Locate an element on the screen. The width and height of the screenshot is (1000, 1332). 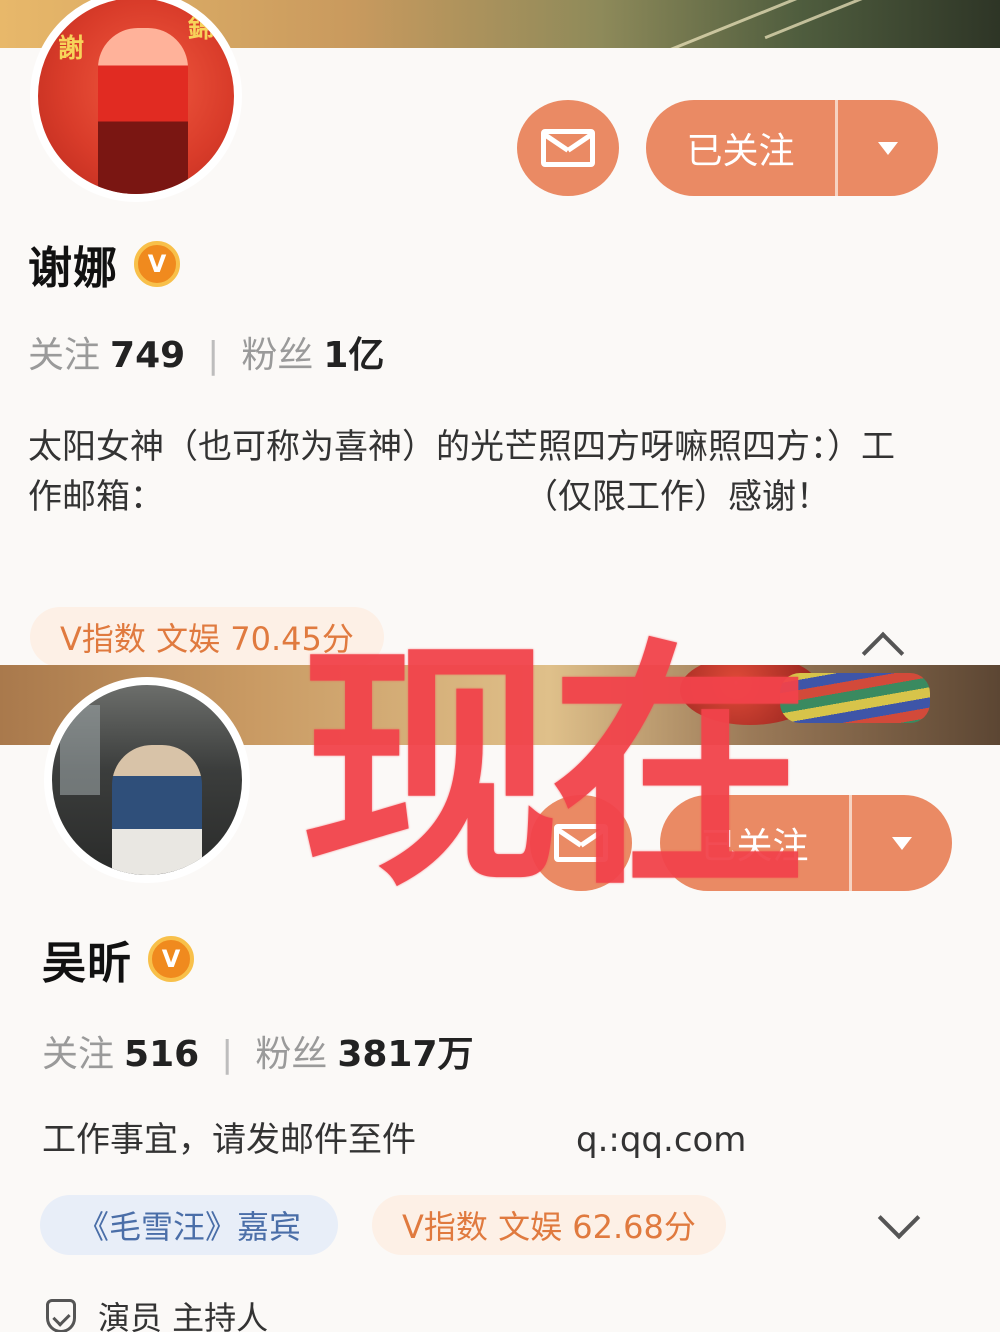
name-row: 吴昕 V is located at coordinates (118, 959).